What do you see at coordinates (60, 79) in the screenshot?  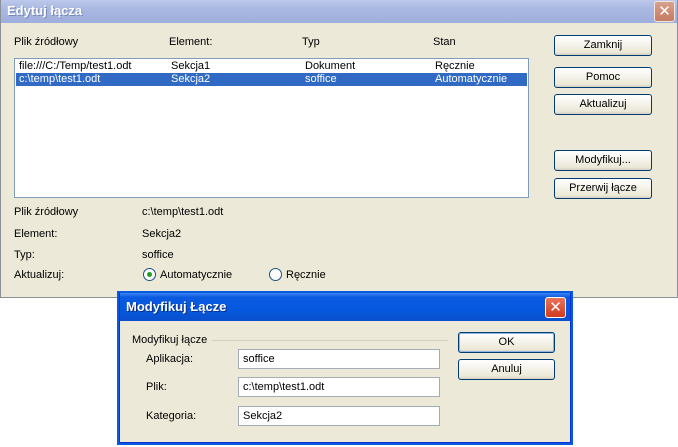 I see `row-source: c:\temp\test1.odt` at bounding box center [60, 79].